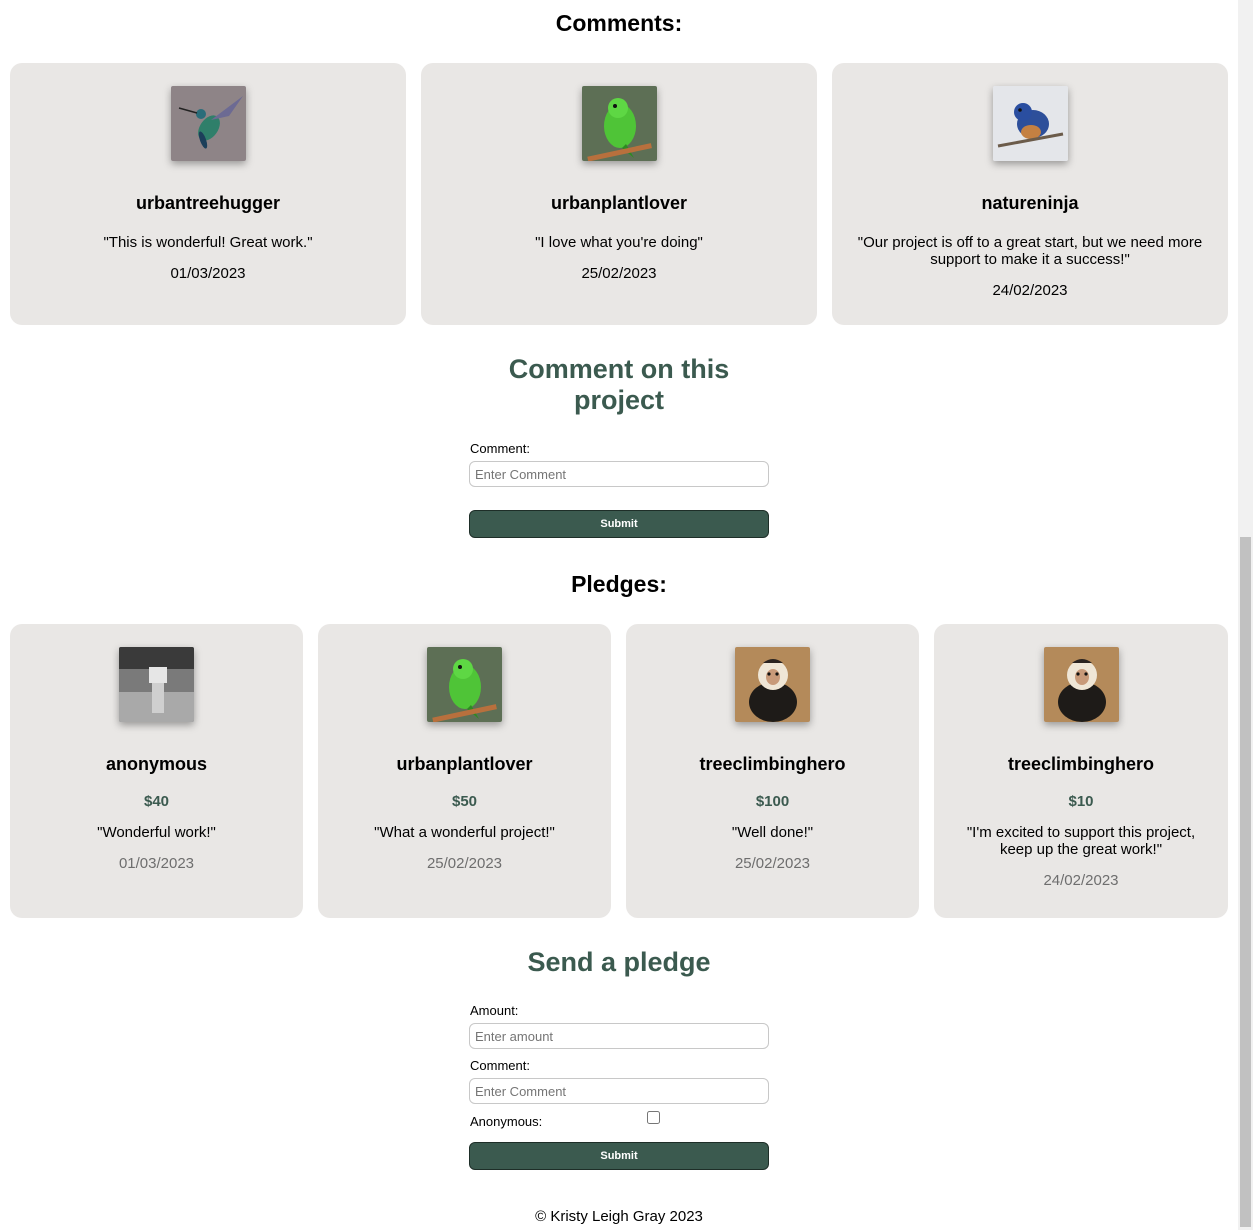  I want to click on amount-input, so click(619, 1036).